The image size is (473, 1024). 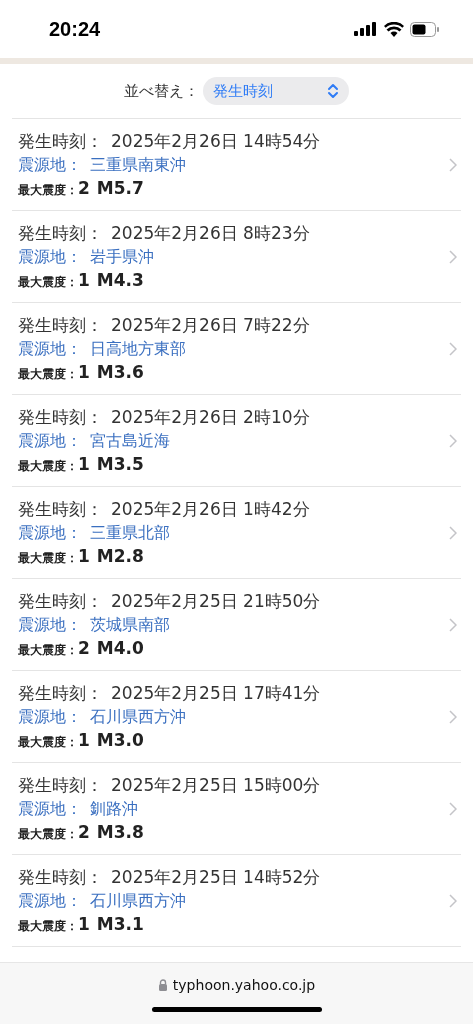 I want to click on quake-list-item: 発生時刻： 2025年2月25日 17時41分 震源地： 石川県西方沖 最大震度：1 M3.0, so click(x=236, y=717).